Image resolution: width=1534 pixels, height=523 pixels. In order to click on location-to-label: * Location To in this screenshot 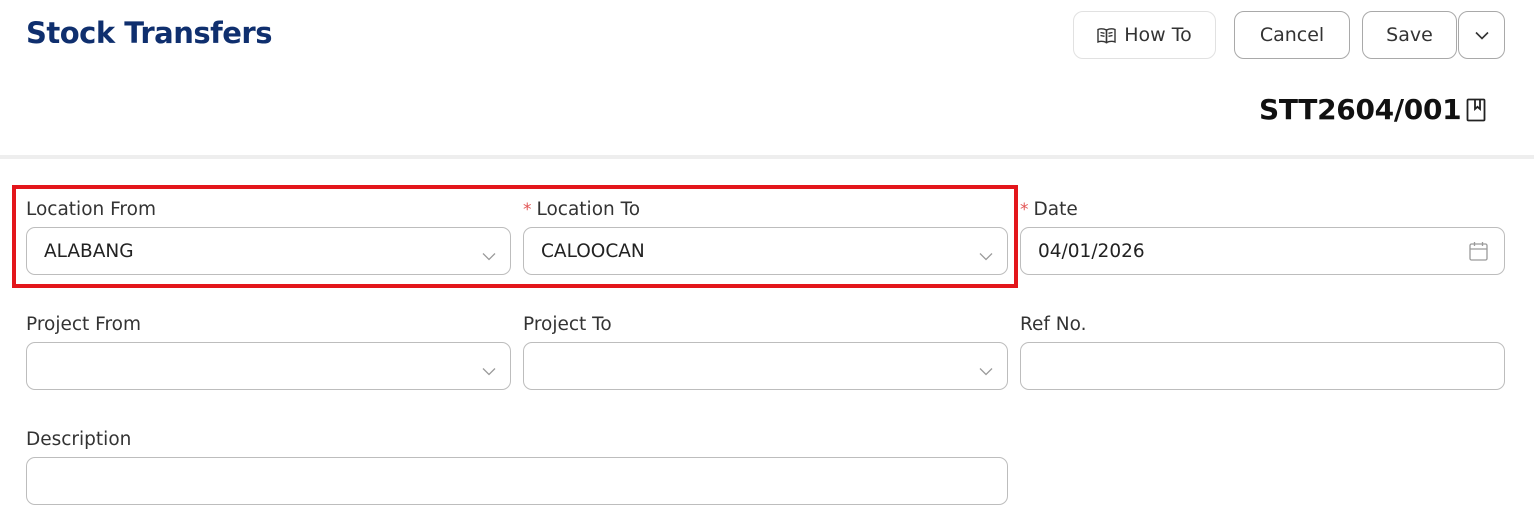, I will do `click(581, 209)`.